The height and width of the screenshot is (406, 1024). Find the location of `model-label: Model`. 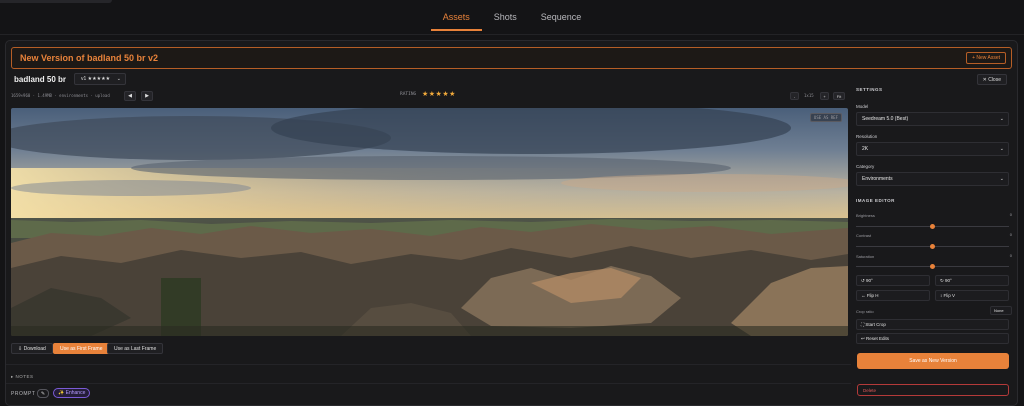

model-label: Model is located at coordinates (862, 106).